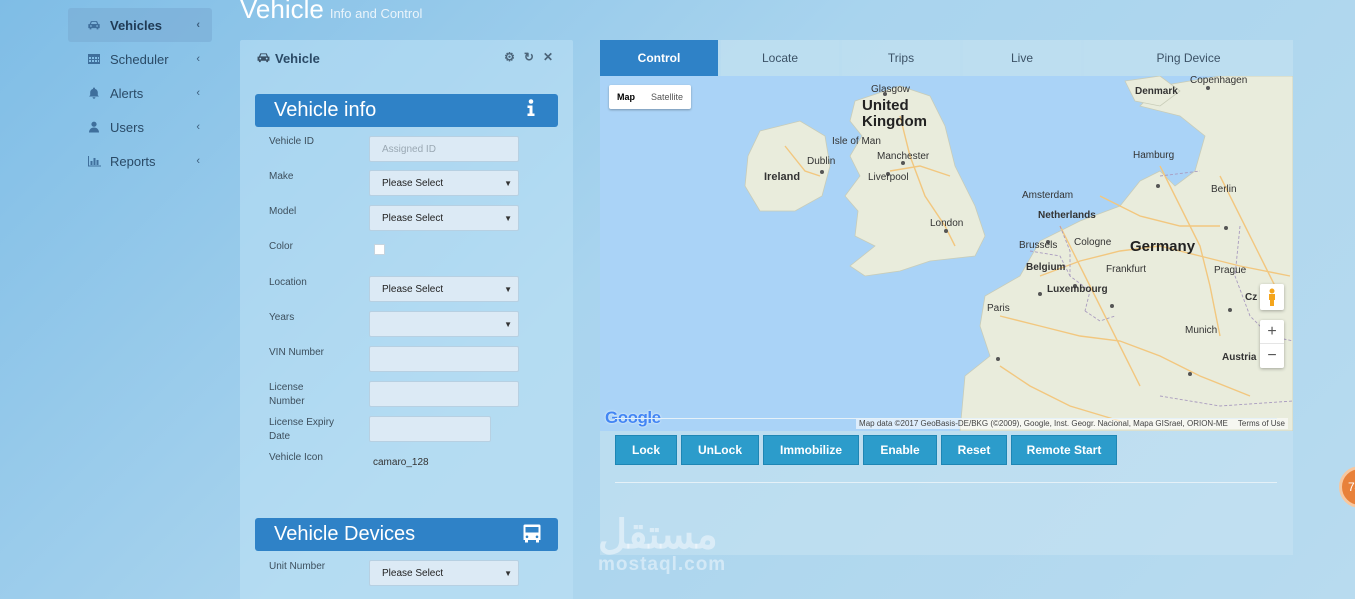 The image size is (1355, 599). I want to click on zoom-control: + −, so click(1272, 344).